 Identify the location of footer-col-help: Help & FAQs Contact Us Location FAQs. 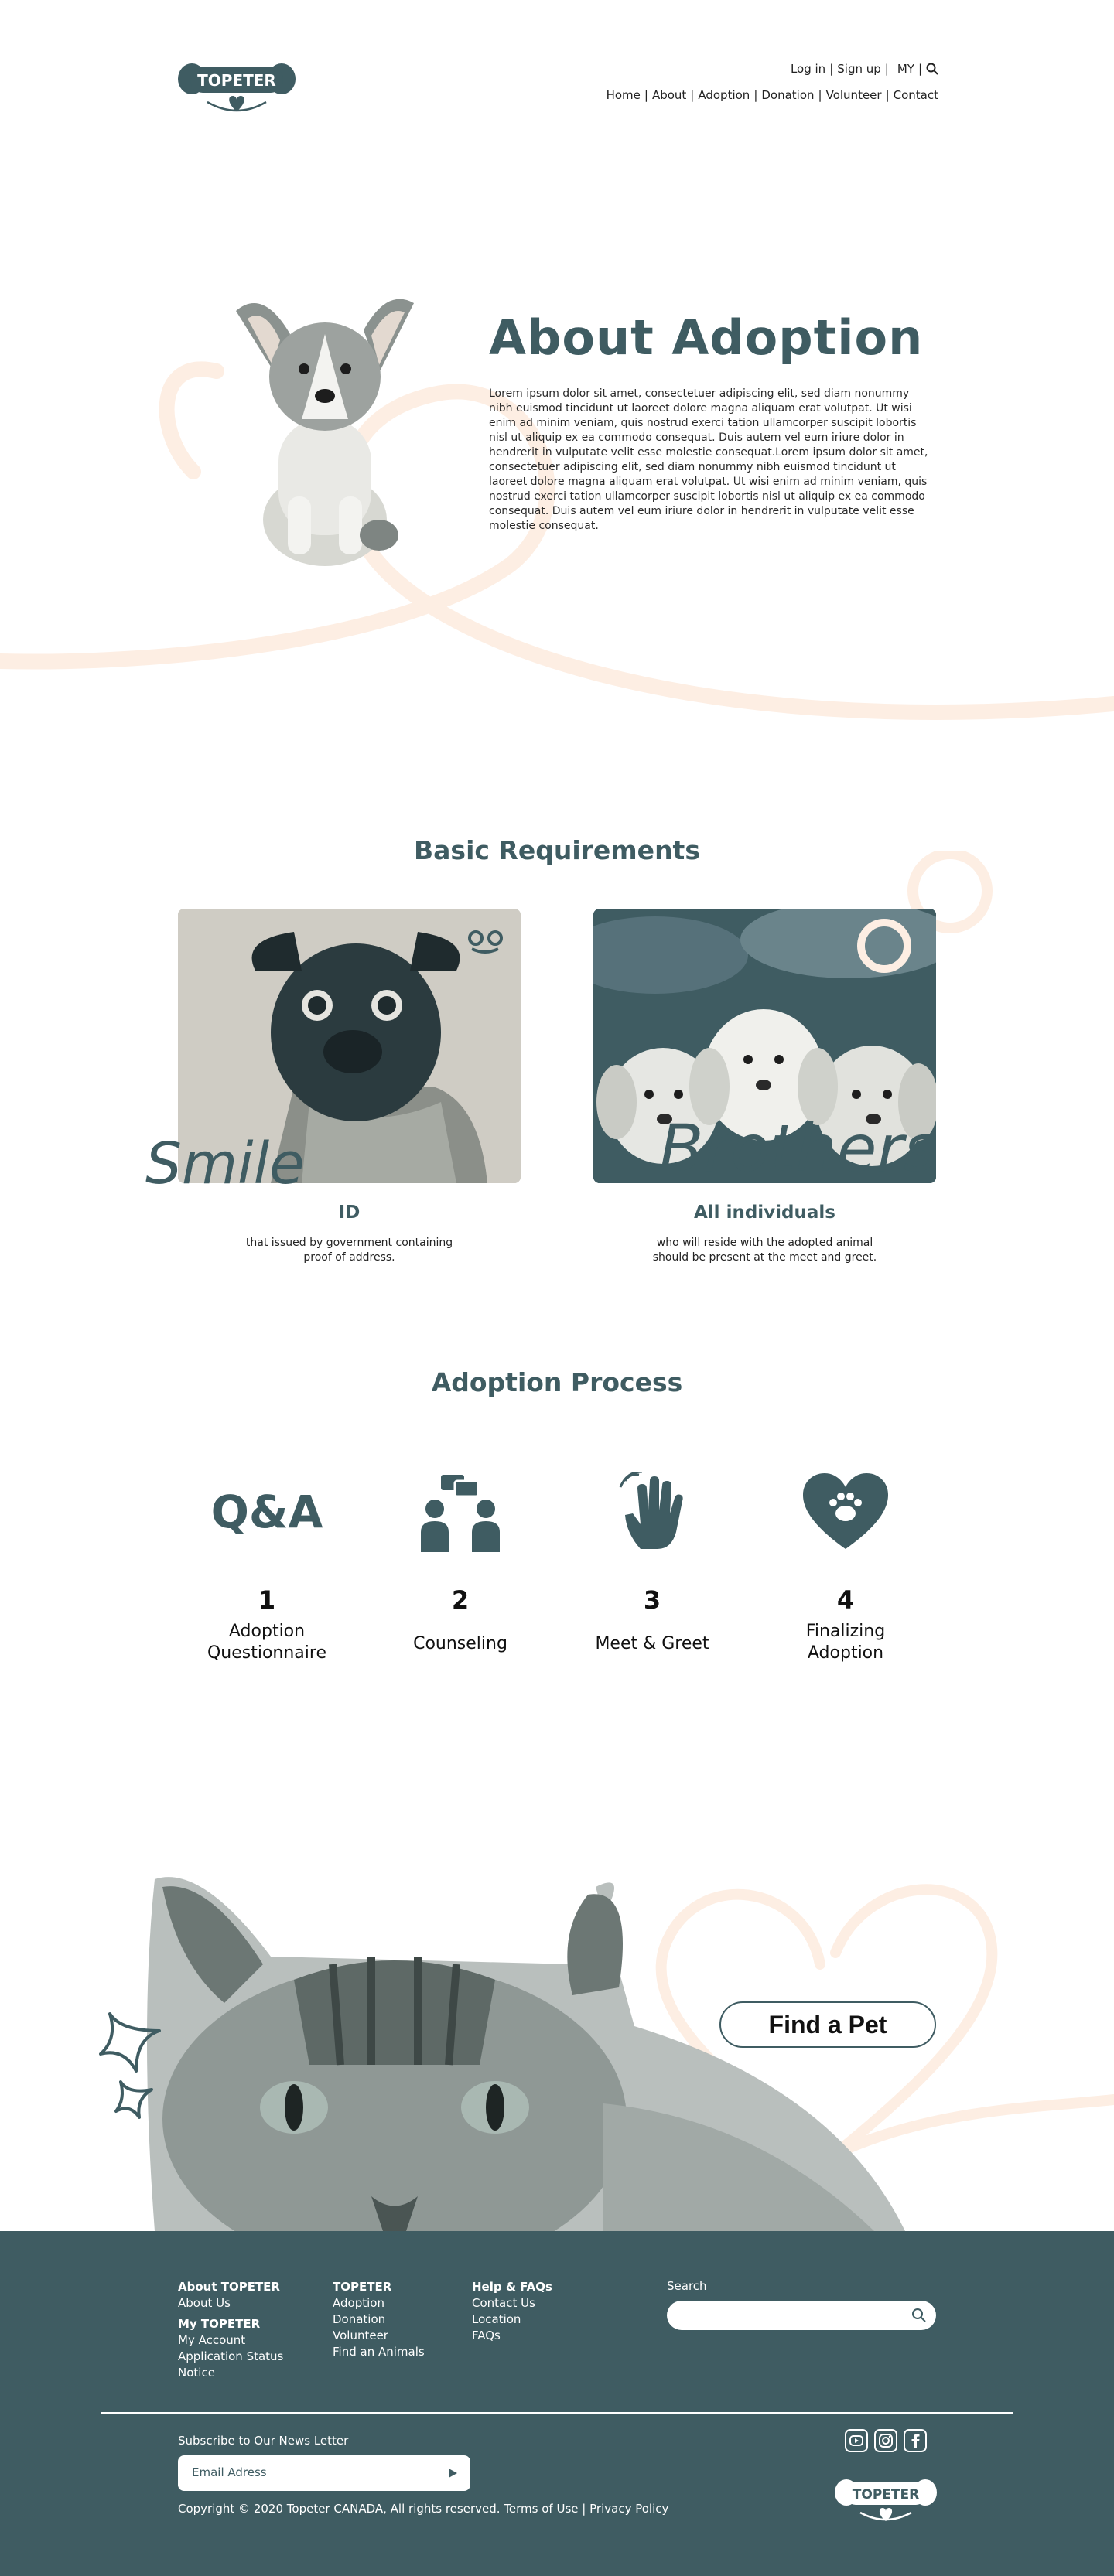
(512, 2312).